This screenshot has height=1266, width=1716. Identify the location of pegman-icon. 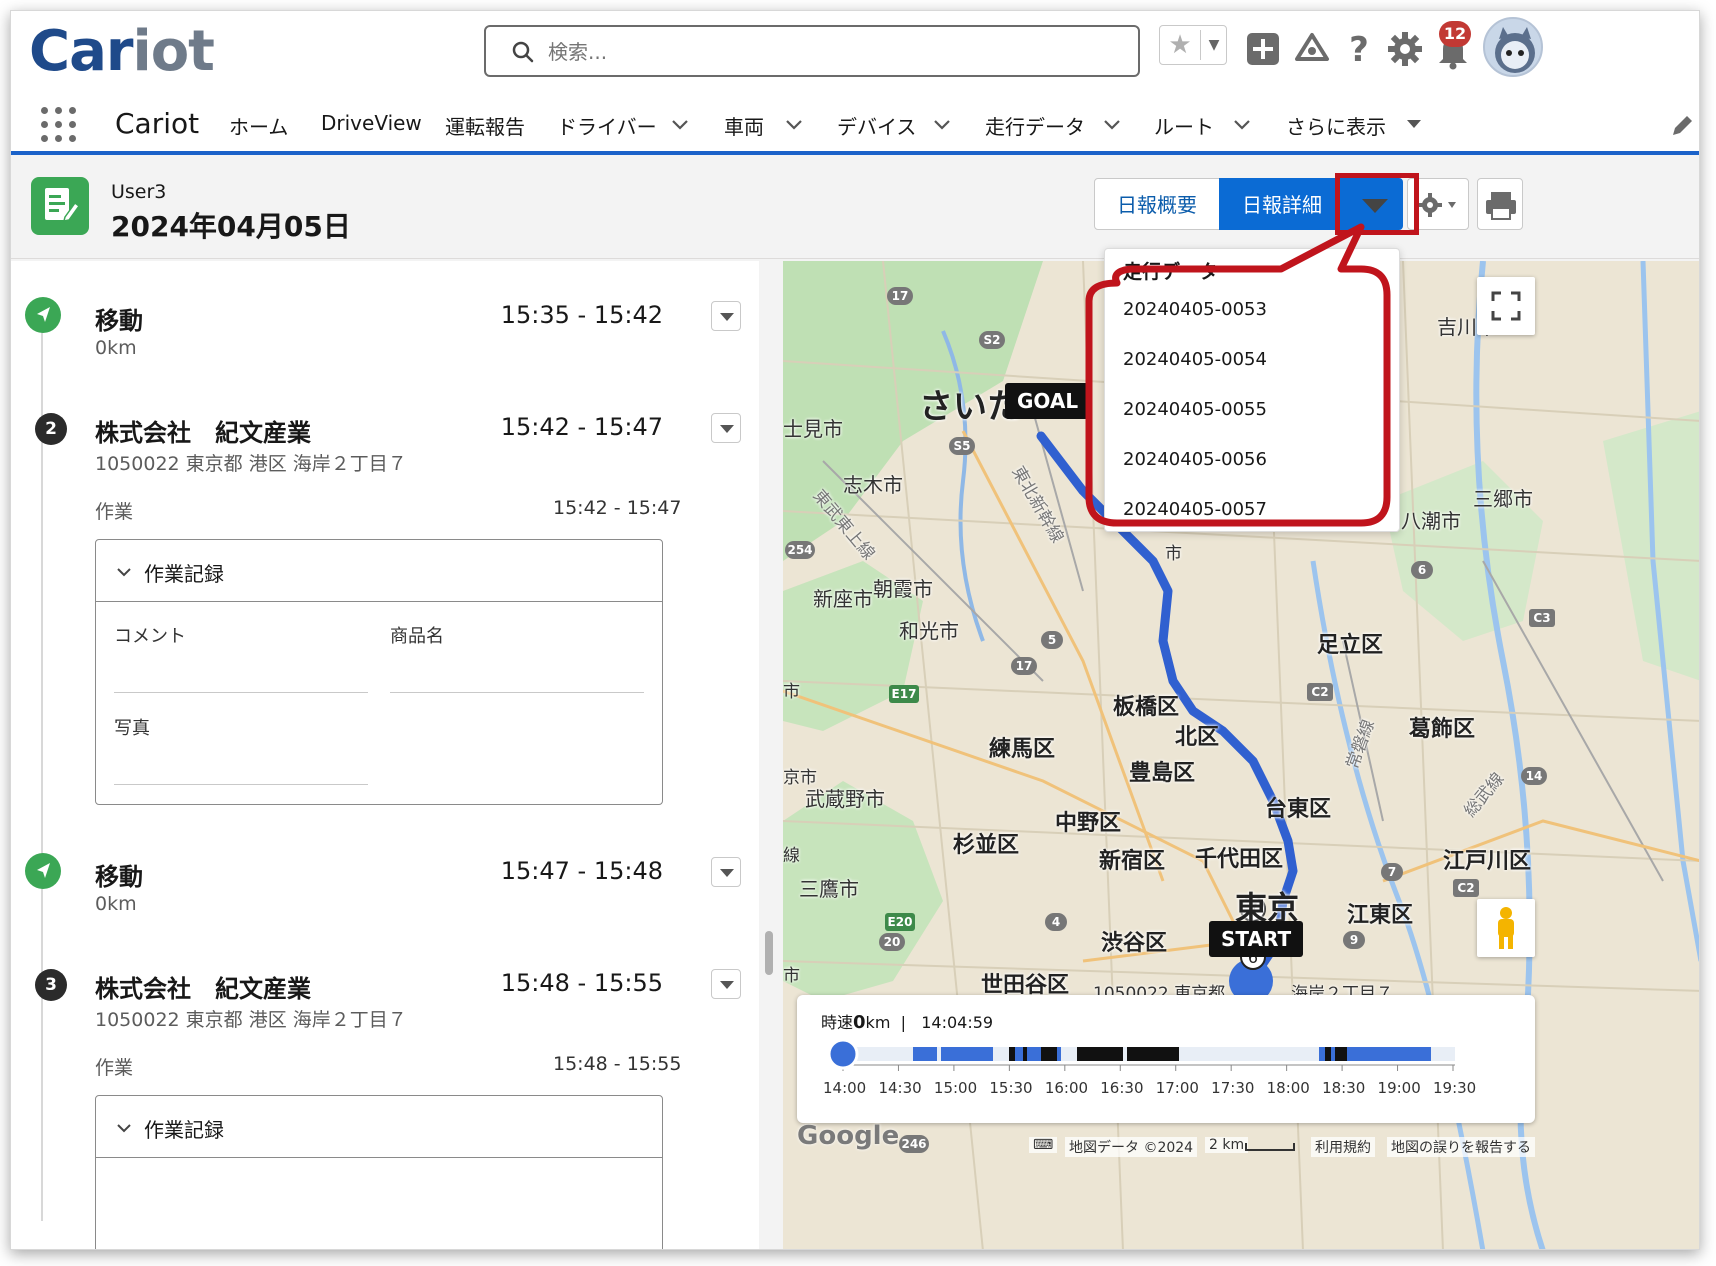
(1506, 928).